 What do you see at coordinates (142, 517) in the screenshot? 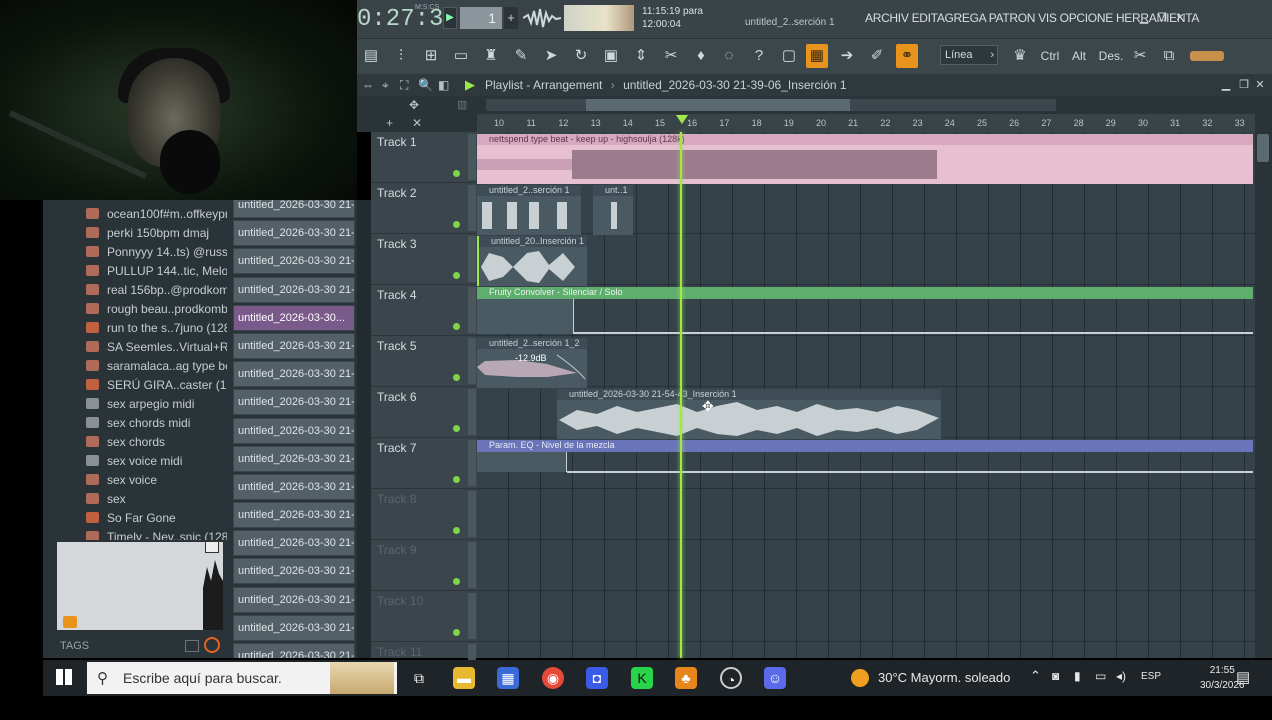
I see `browser-item: So Far Gone` at bounding box center [142, 517].